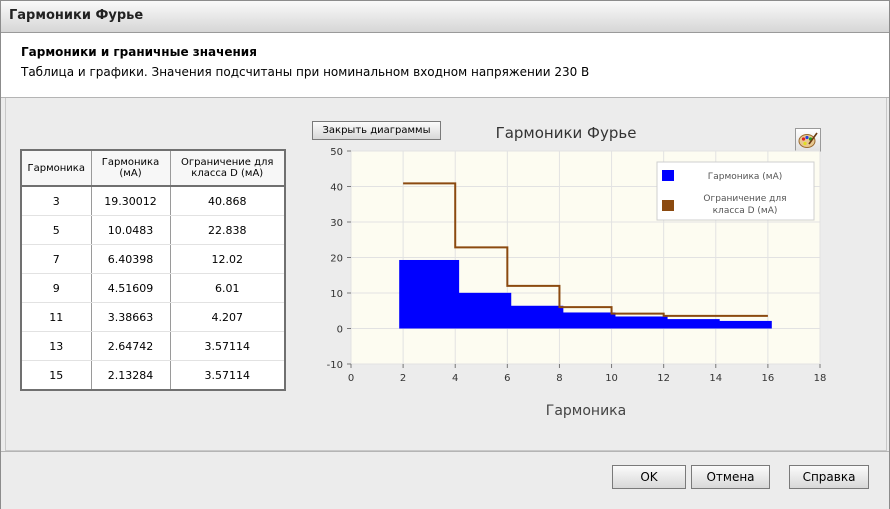 This screenshot has width=890, height=509. What do you see at coordinates (340, 330) in the screenshot?
I see `y-tick-label: 0` at bounding box center [340, 330].